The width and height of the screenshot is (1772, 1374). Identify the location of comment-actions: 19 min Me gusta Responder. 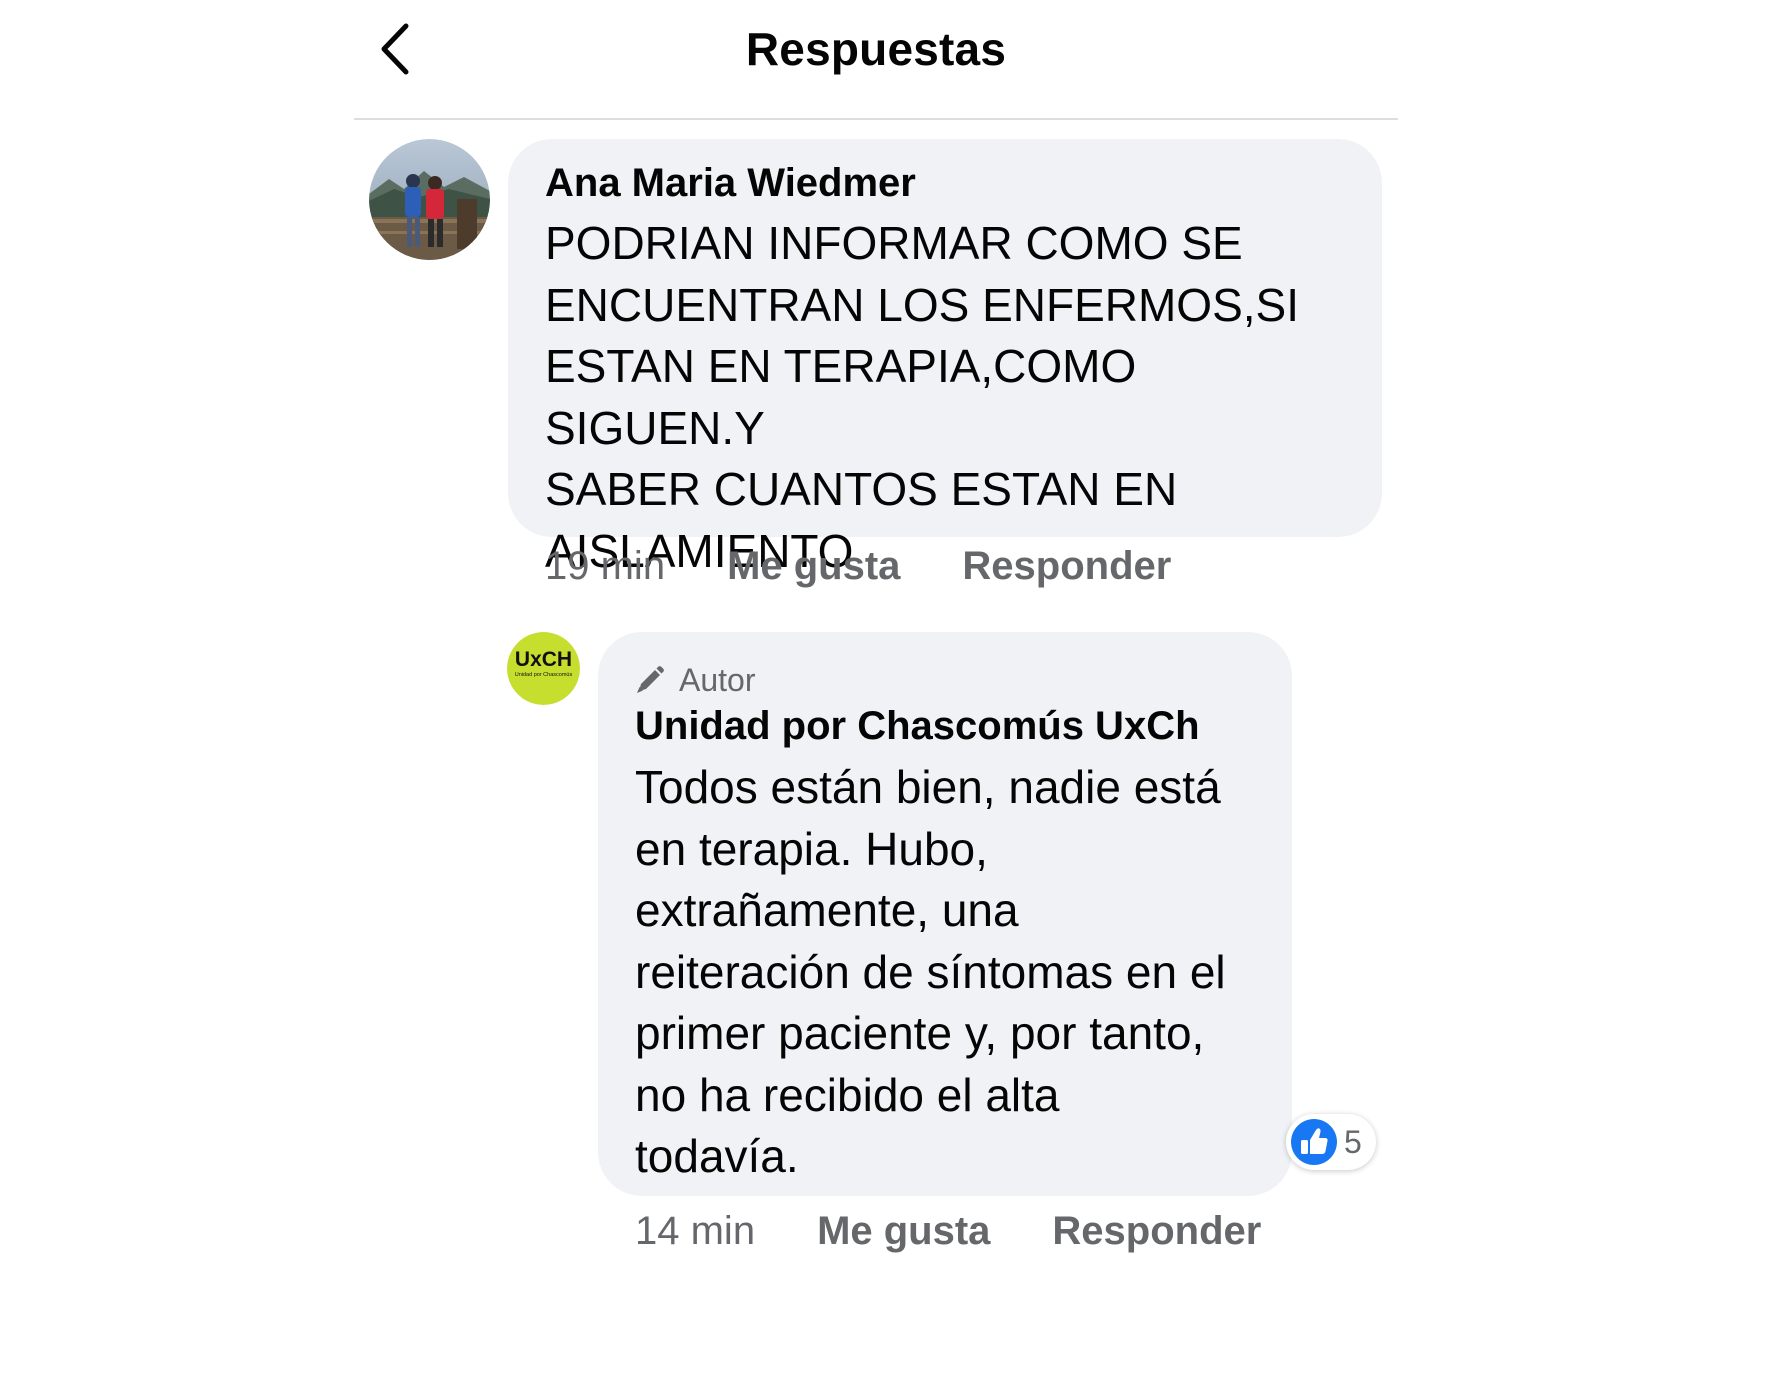
(858, 566).